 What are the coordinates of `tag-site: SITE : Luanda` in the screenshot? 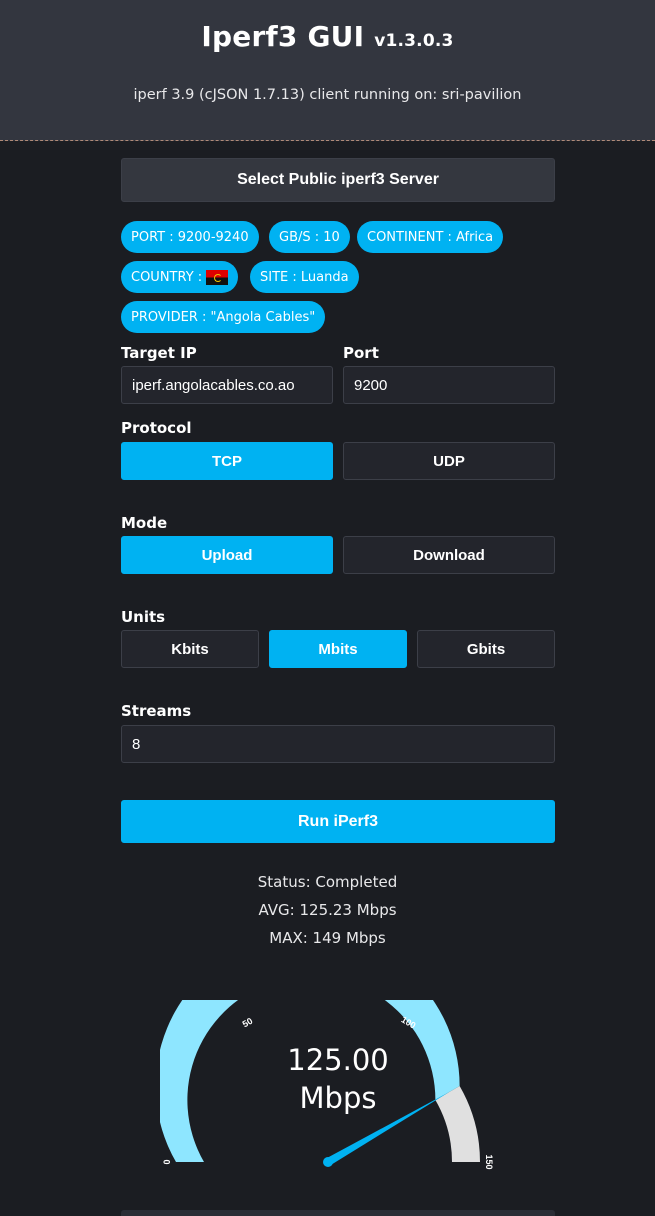 It's located at (304, 277).